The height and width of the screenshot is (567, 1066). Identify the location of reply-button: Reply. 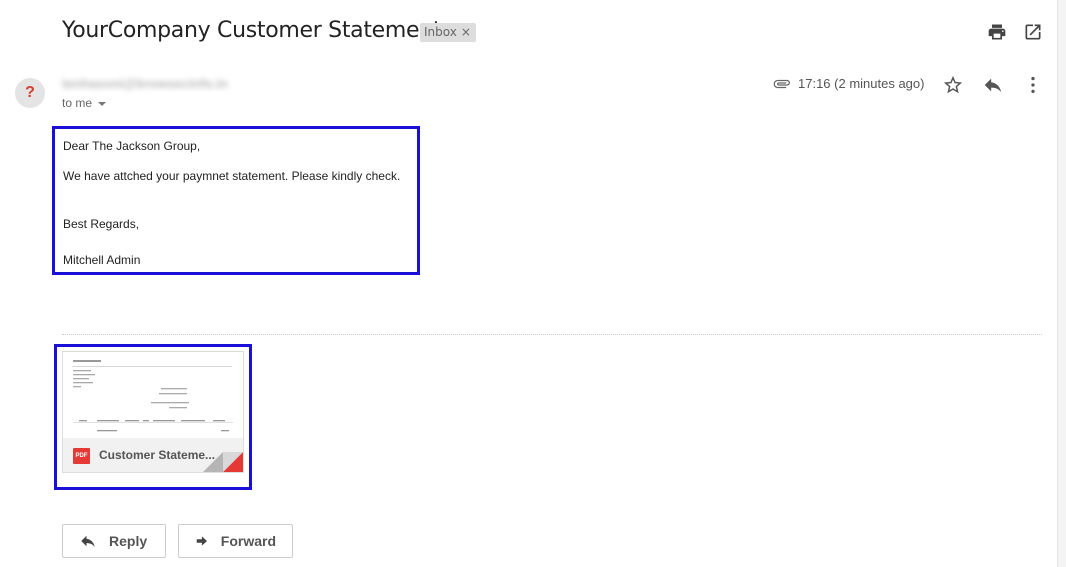
(114, 541).